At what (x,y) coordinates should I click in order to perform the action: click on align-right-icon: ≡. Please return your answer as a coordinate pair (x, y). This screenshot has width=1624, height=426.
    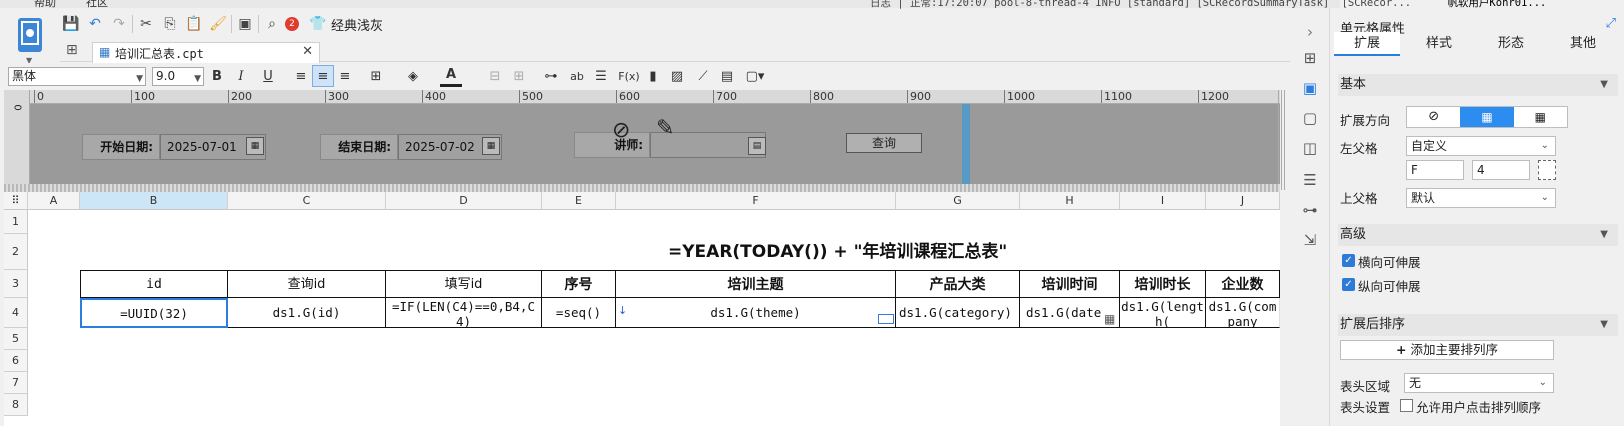
    Looking at the image, I should click on (345, 76).